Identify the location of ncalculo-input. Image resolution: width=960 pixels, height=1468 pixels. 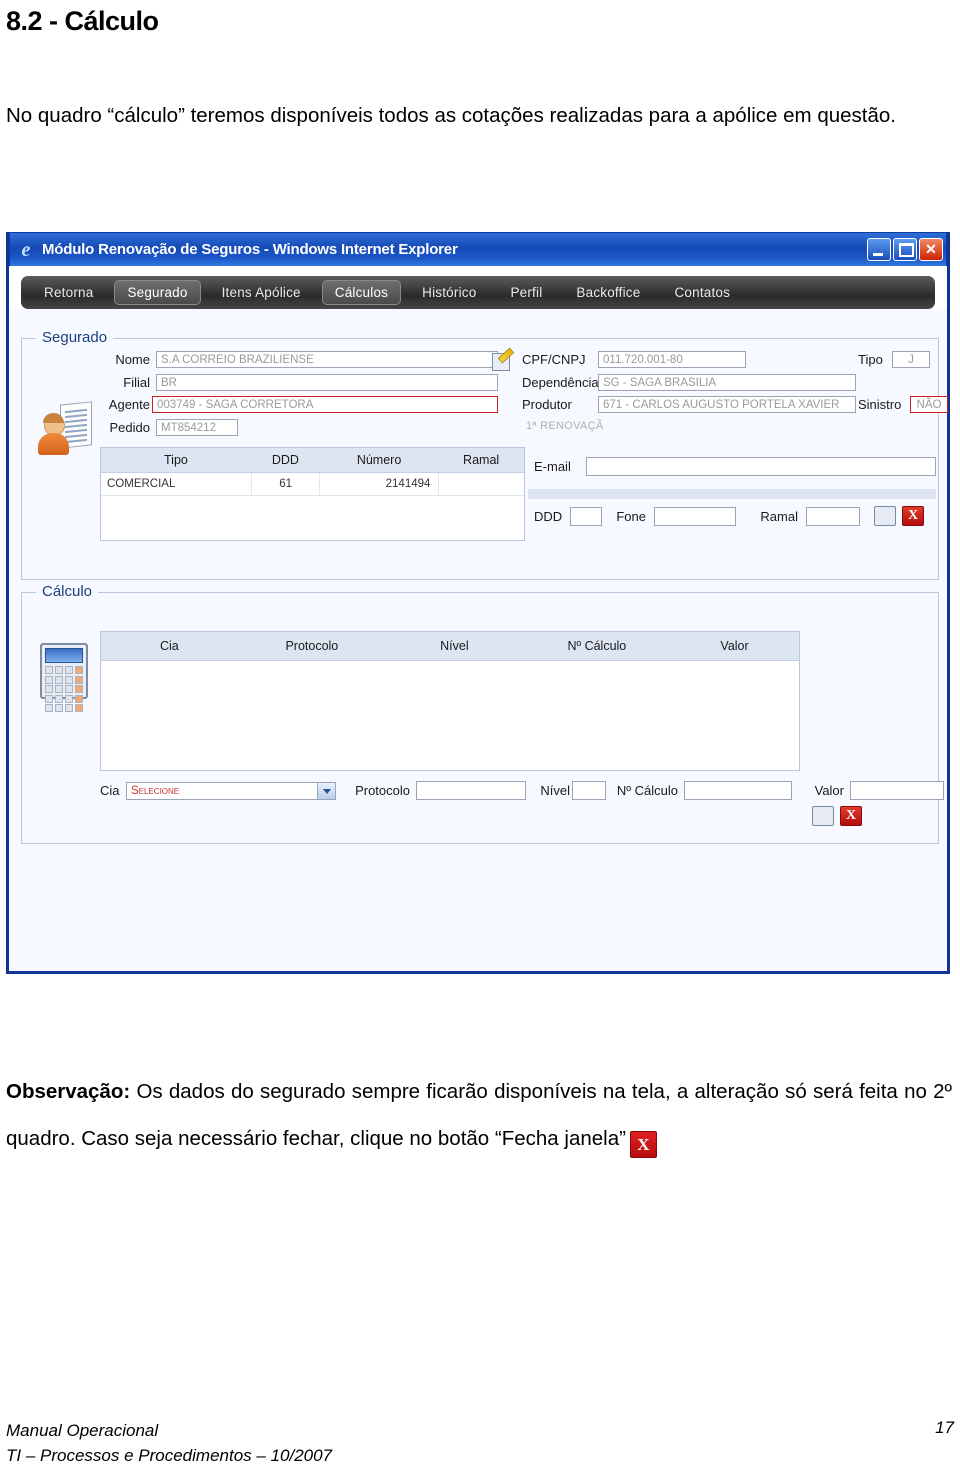
(738, 790).